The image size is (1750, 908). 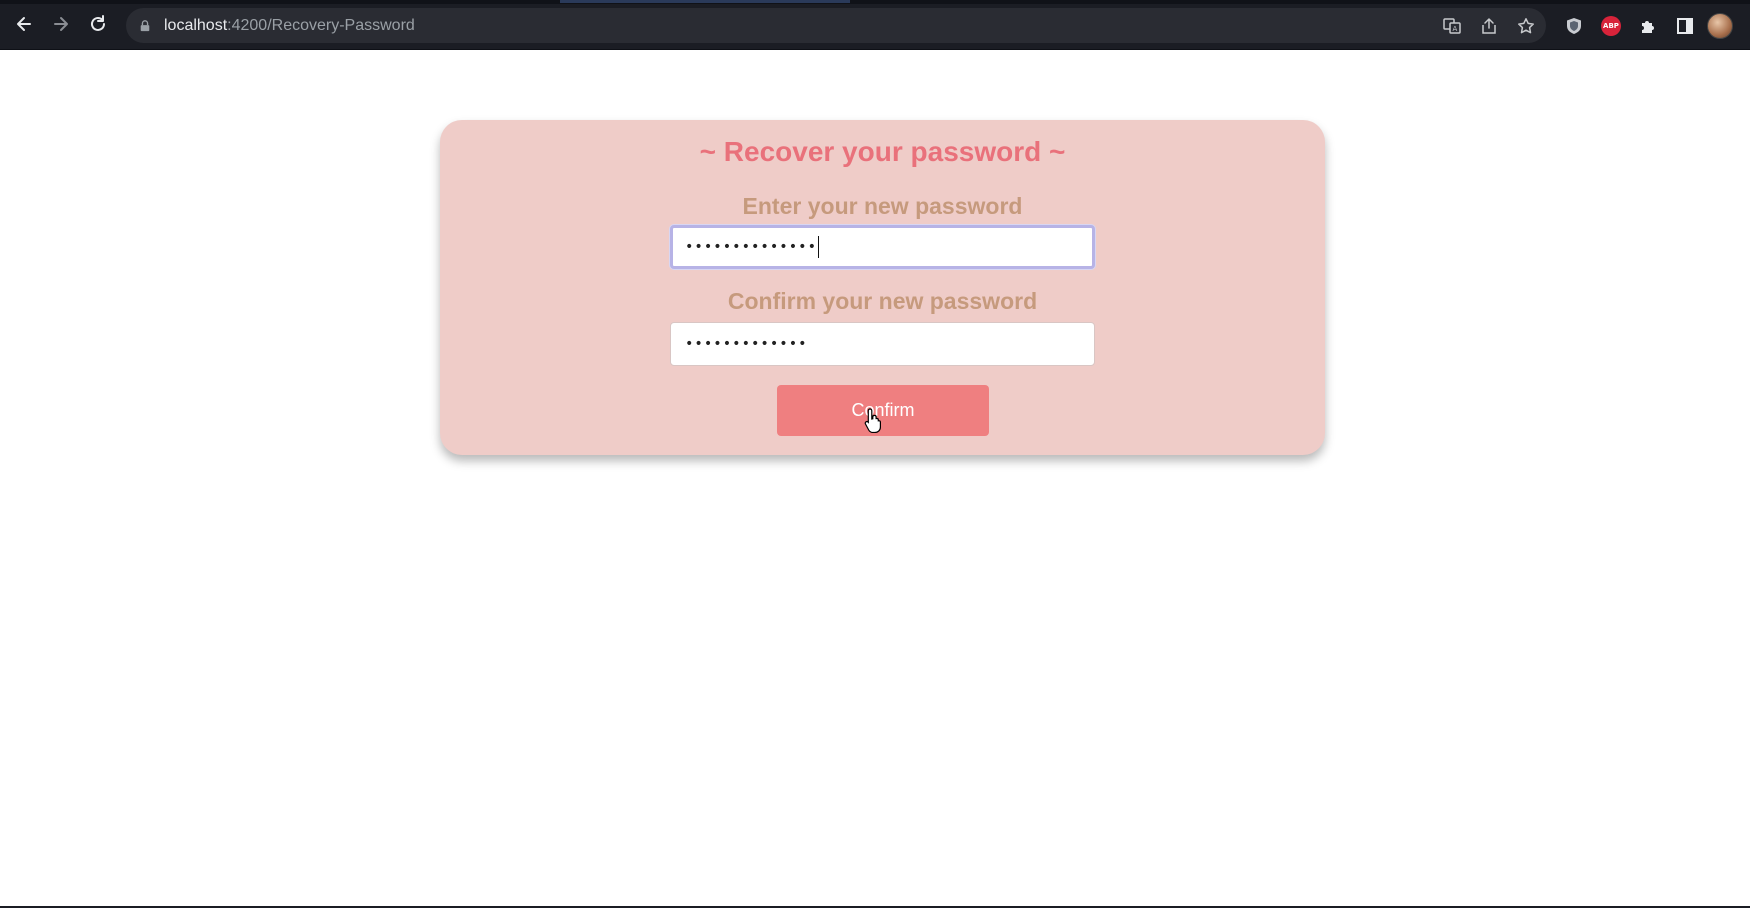 What do you see at coordinates (1452, 26) in the screenshot?
I see `translate-icon: A` at bounding box center [1452, 26].